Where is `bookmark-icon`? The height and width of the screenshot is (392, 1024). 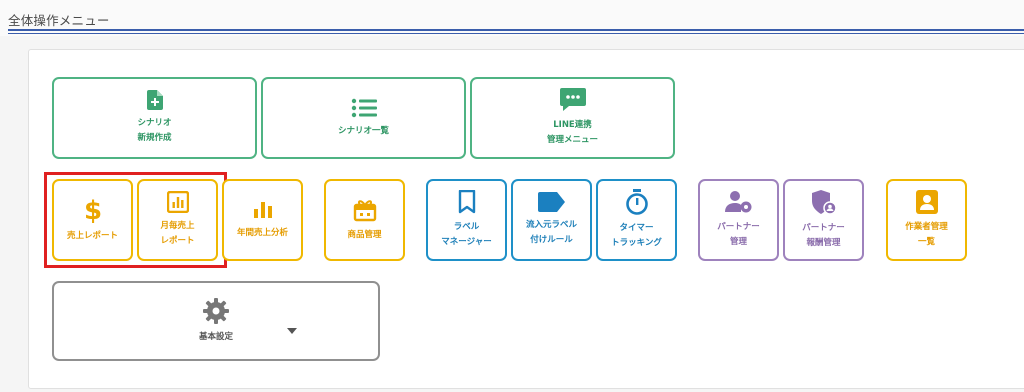
bookmark-icon is located at coordinates (467, 203).